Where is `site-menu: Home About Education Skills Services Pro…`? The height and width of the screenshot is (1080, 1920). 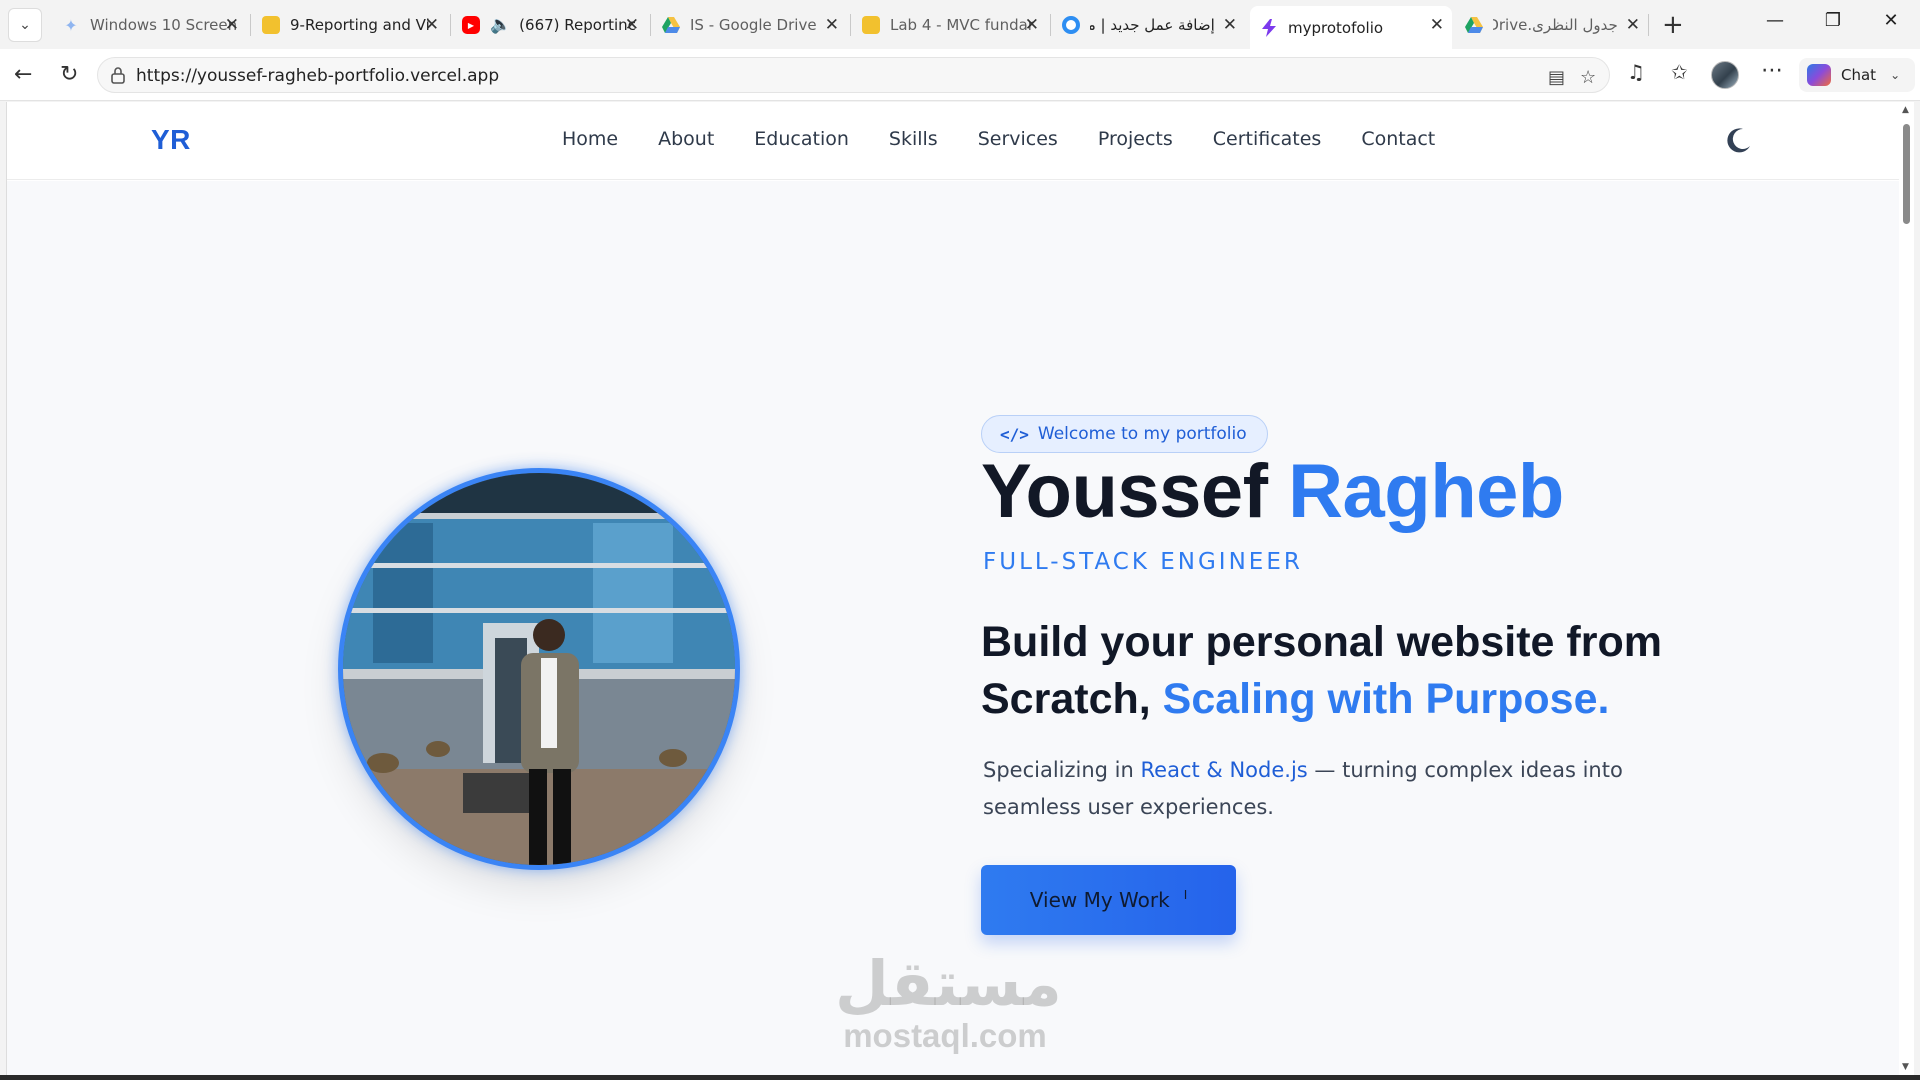 site-menu: Home About Education Skills Services Pro… is located at coordinates (1018, 139).